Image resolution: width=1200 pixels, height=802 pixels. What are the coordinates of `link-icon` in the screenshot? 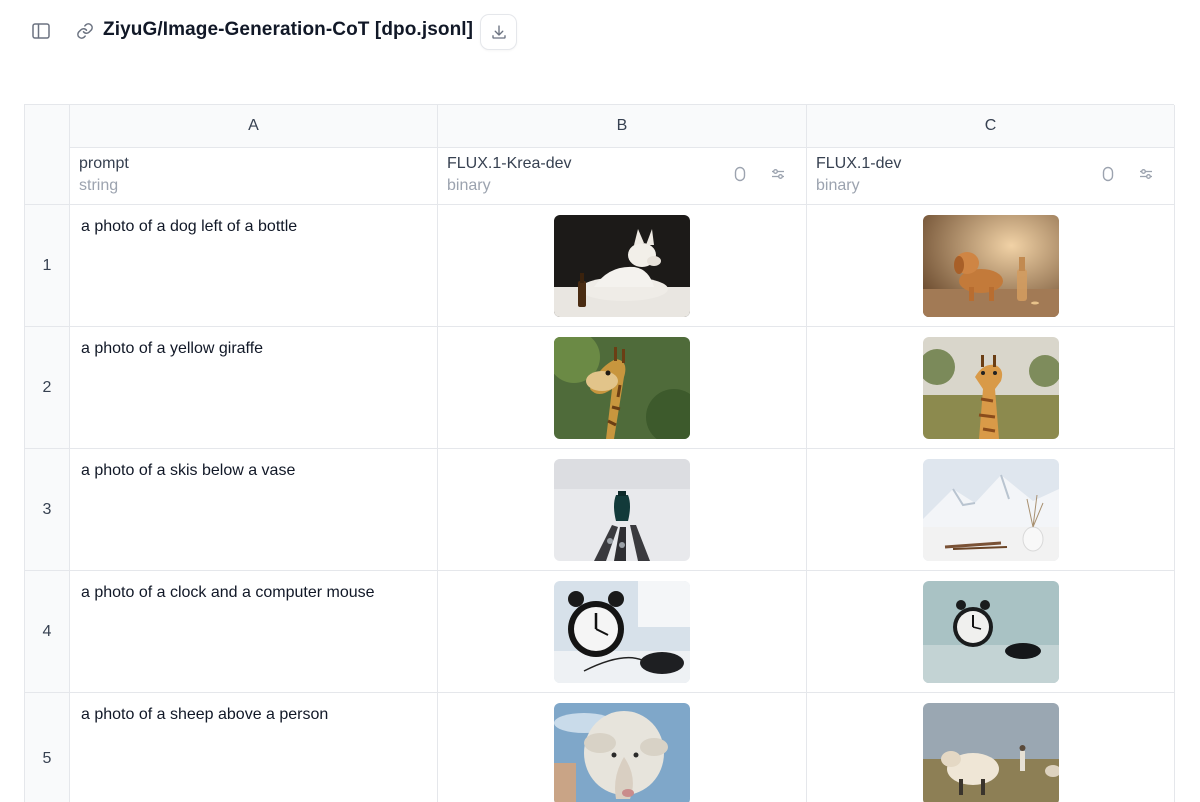 It's located at (85, 31).